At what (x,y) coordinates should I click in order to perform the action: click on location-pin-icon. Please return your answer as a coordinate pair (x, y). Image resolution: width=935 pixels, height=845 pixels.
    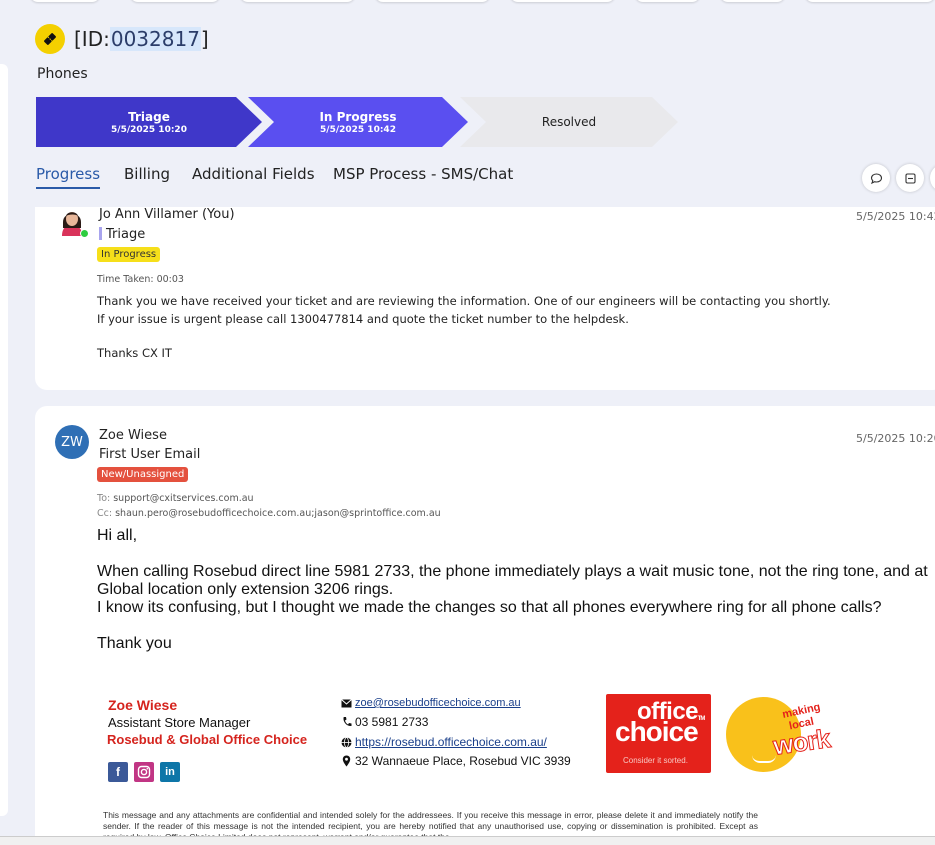
    Looking at the image, I should click on (346, 761).